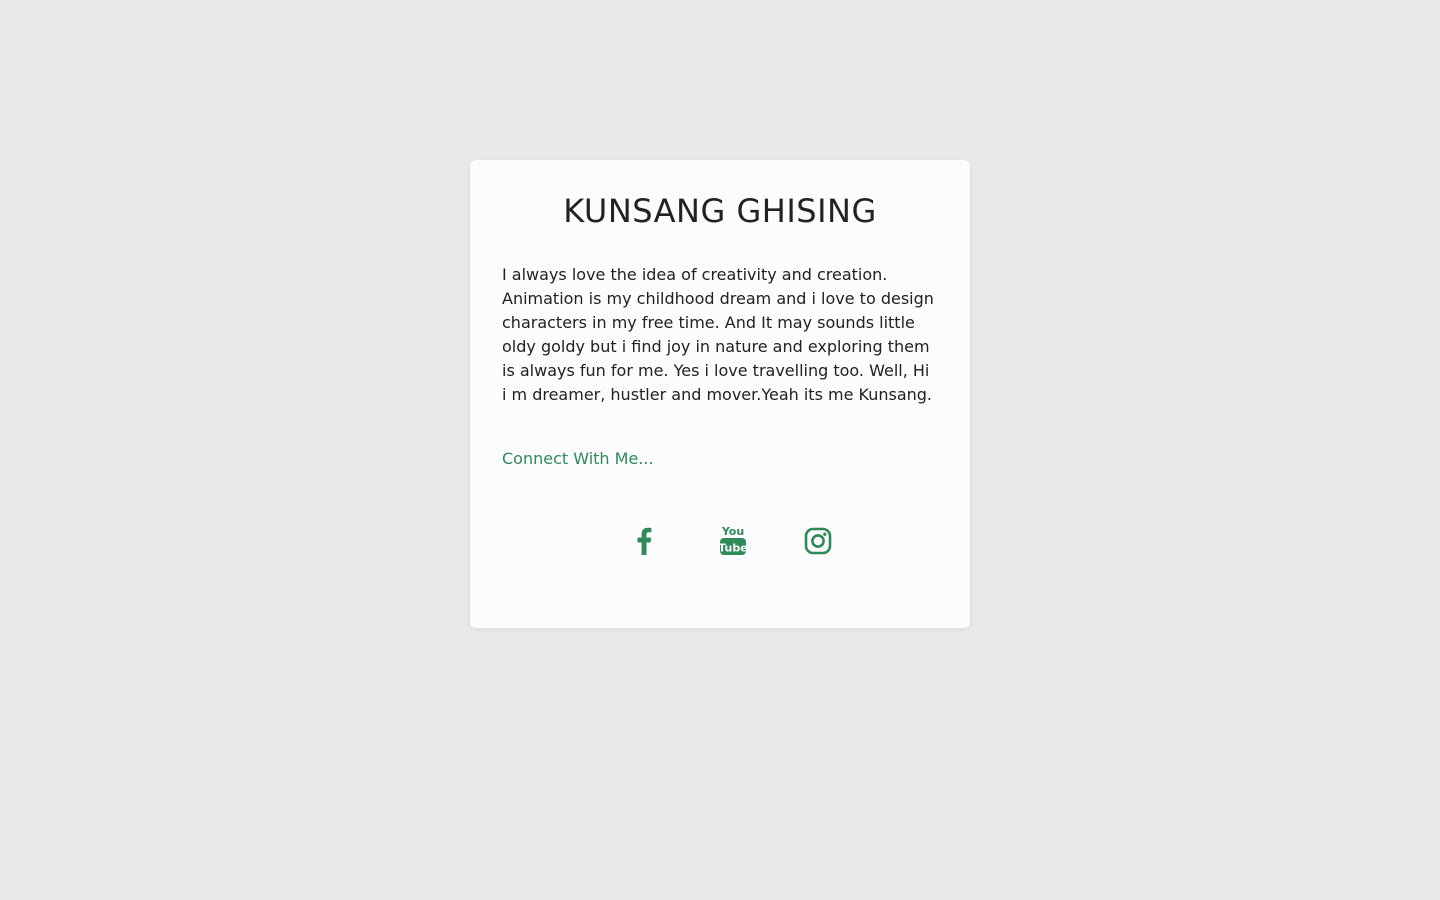  I want to click on facebook-link, so click(644, 541).